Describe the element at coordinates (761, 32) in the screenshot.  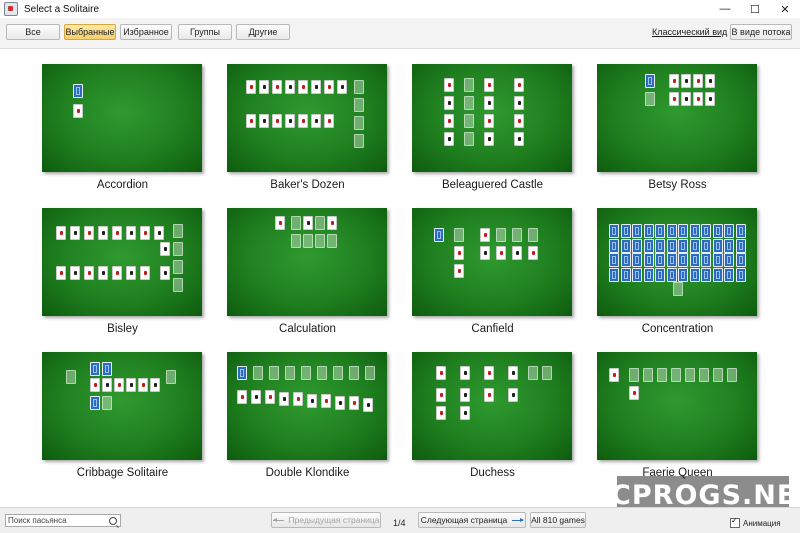
I see `stream-view-button: В виде потока` at that location.